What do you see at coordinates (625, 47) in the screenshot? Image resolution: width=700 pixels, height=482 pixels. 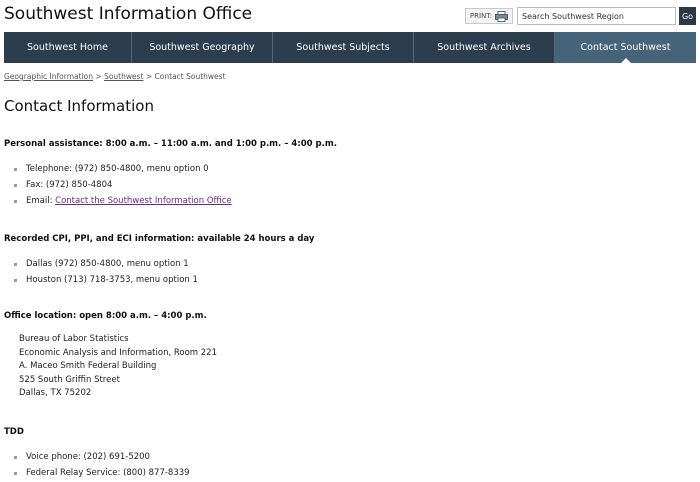 I see `nav-contact-southwest: Contact Southwest` at bounding box center [625, 47].